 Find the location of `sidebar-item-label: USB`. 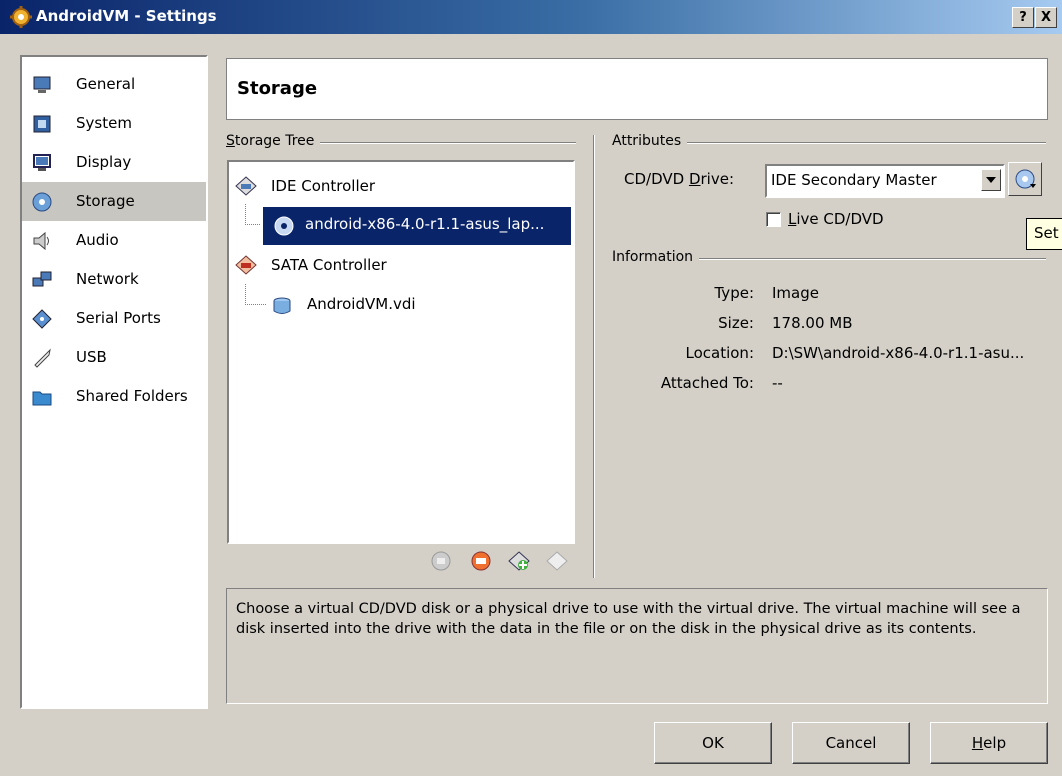

sidebar-item-label: USB is located at coordinates (91, 357).